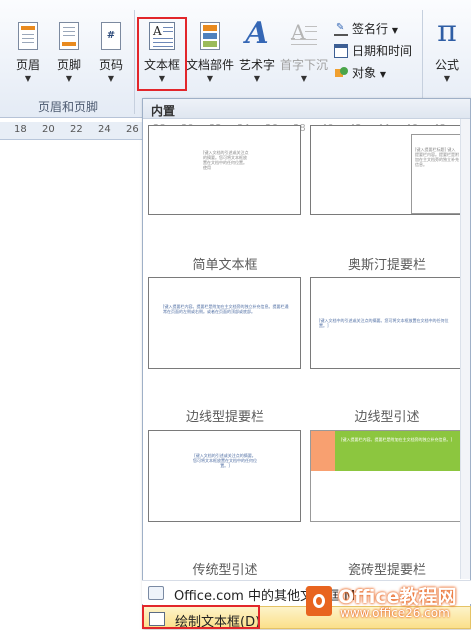 Image resolution: width=471 pixels, height=630 pixels. I want to click on object-icon, so click(341, 73).